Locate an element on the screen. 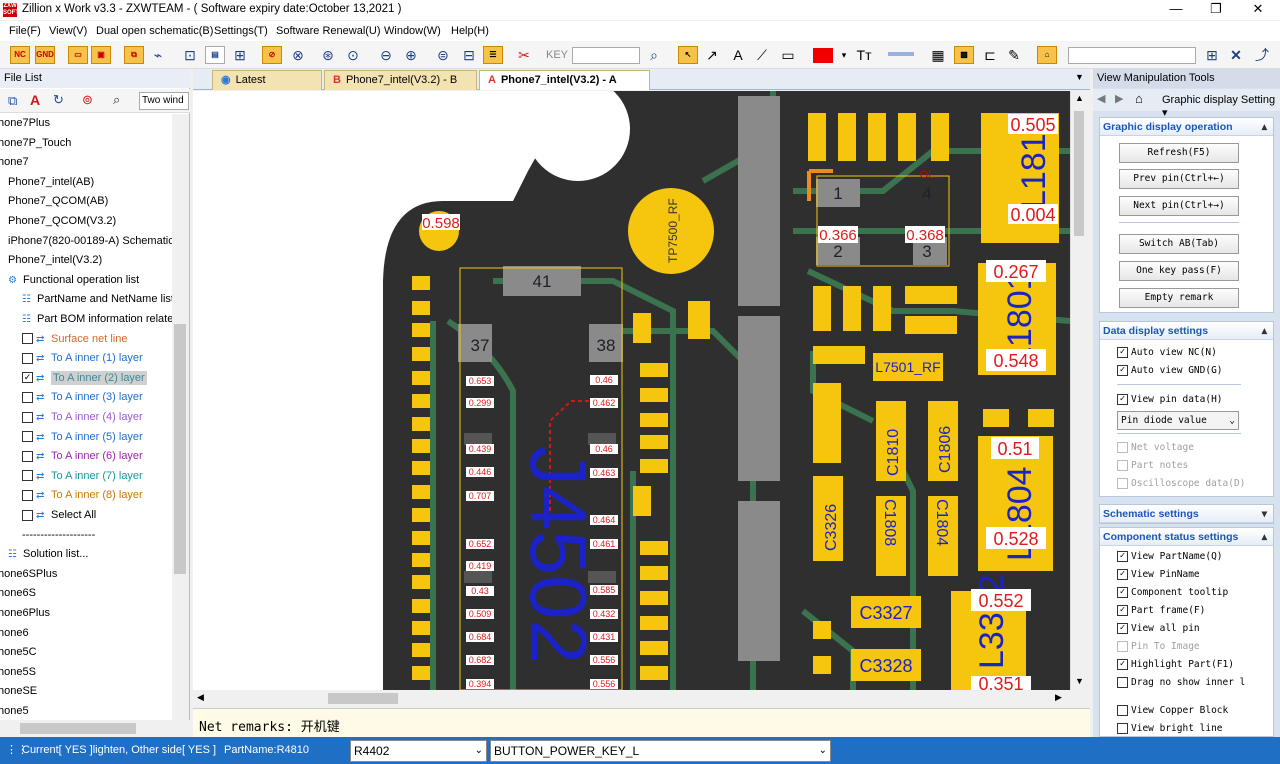  display-setting-dropdown: Graphic display Setting ▾ is located at coordinates (1221, 106).